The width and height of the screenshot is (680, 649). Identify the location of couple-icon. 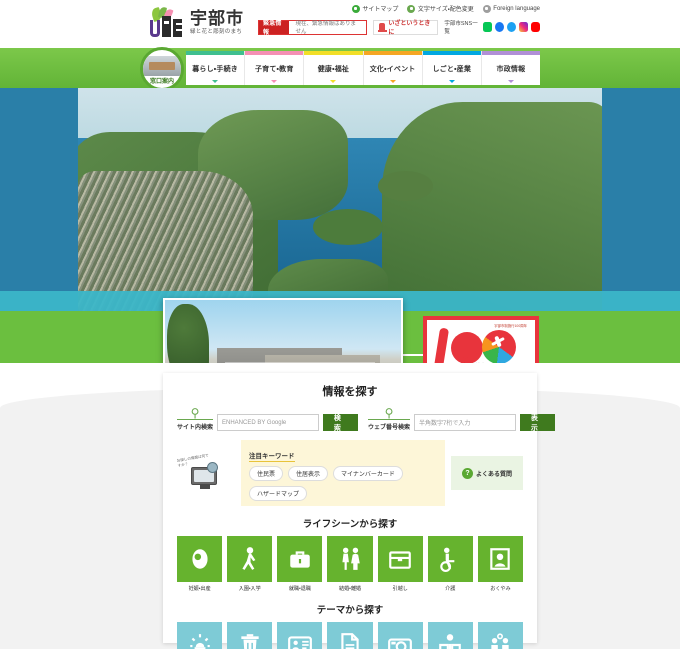
(350, 559).